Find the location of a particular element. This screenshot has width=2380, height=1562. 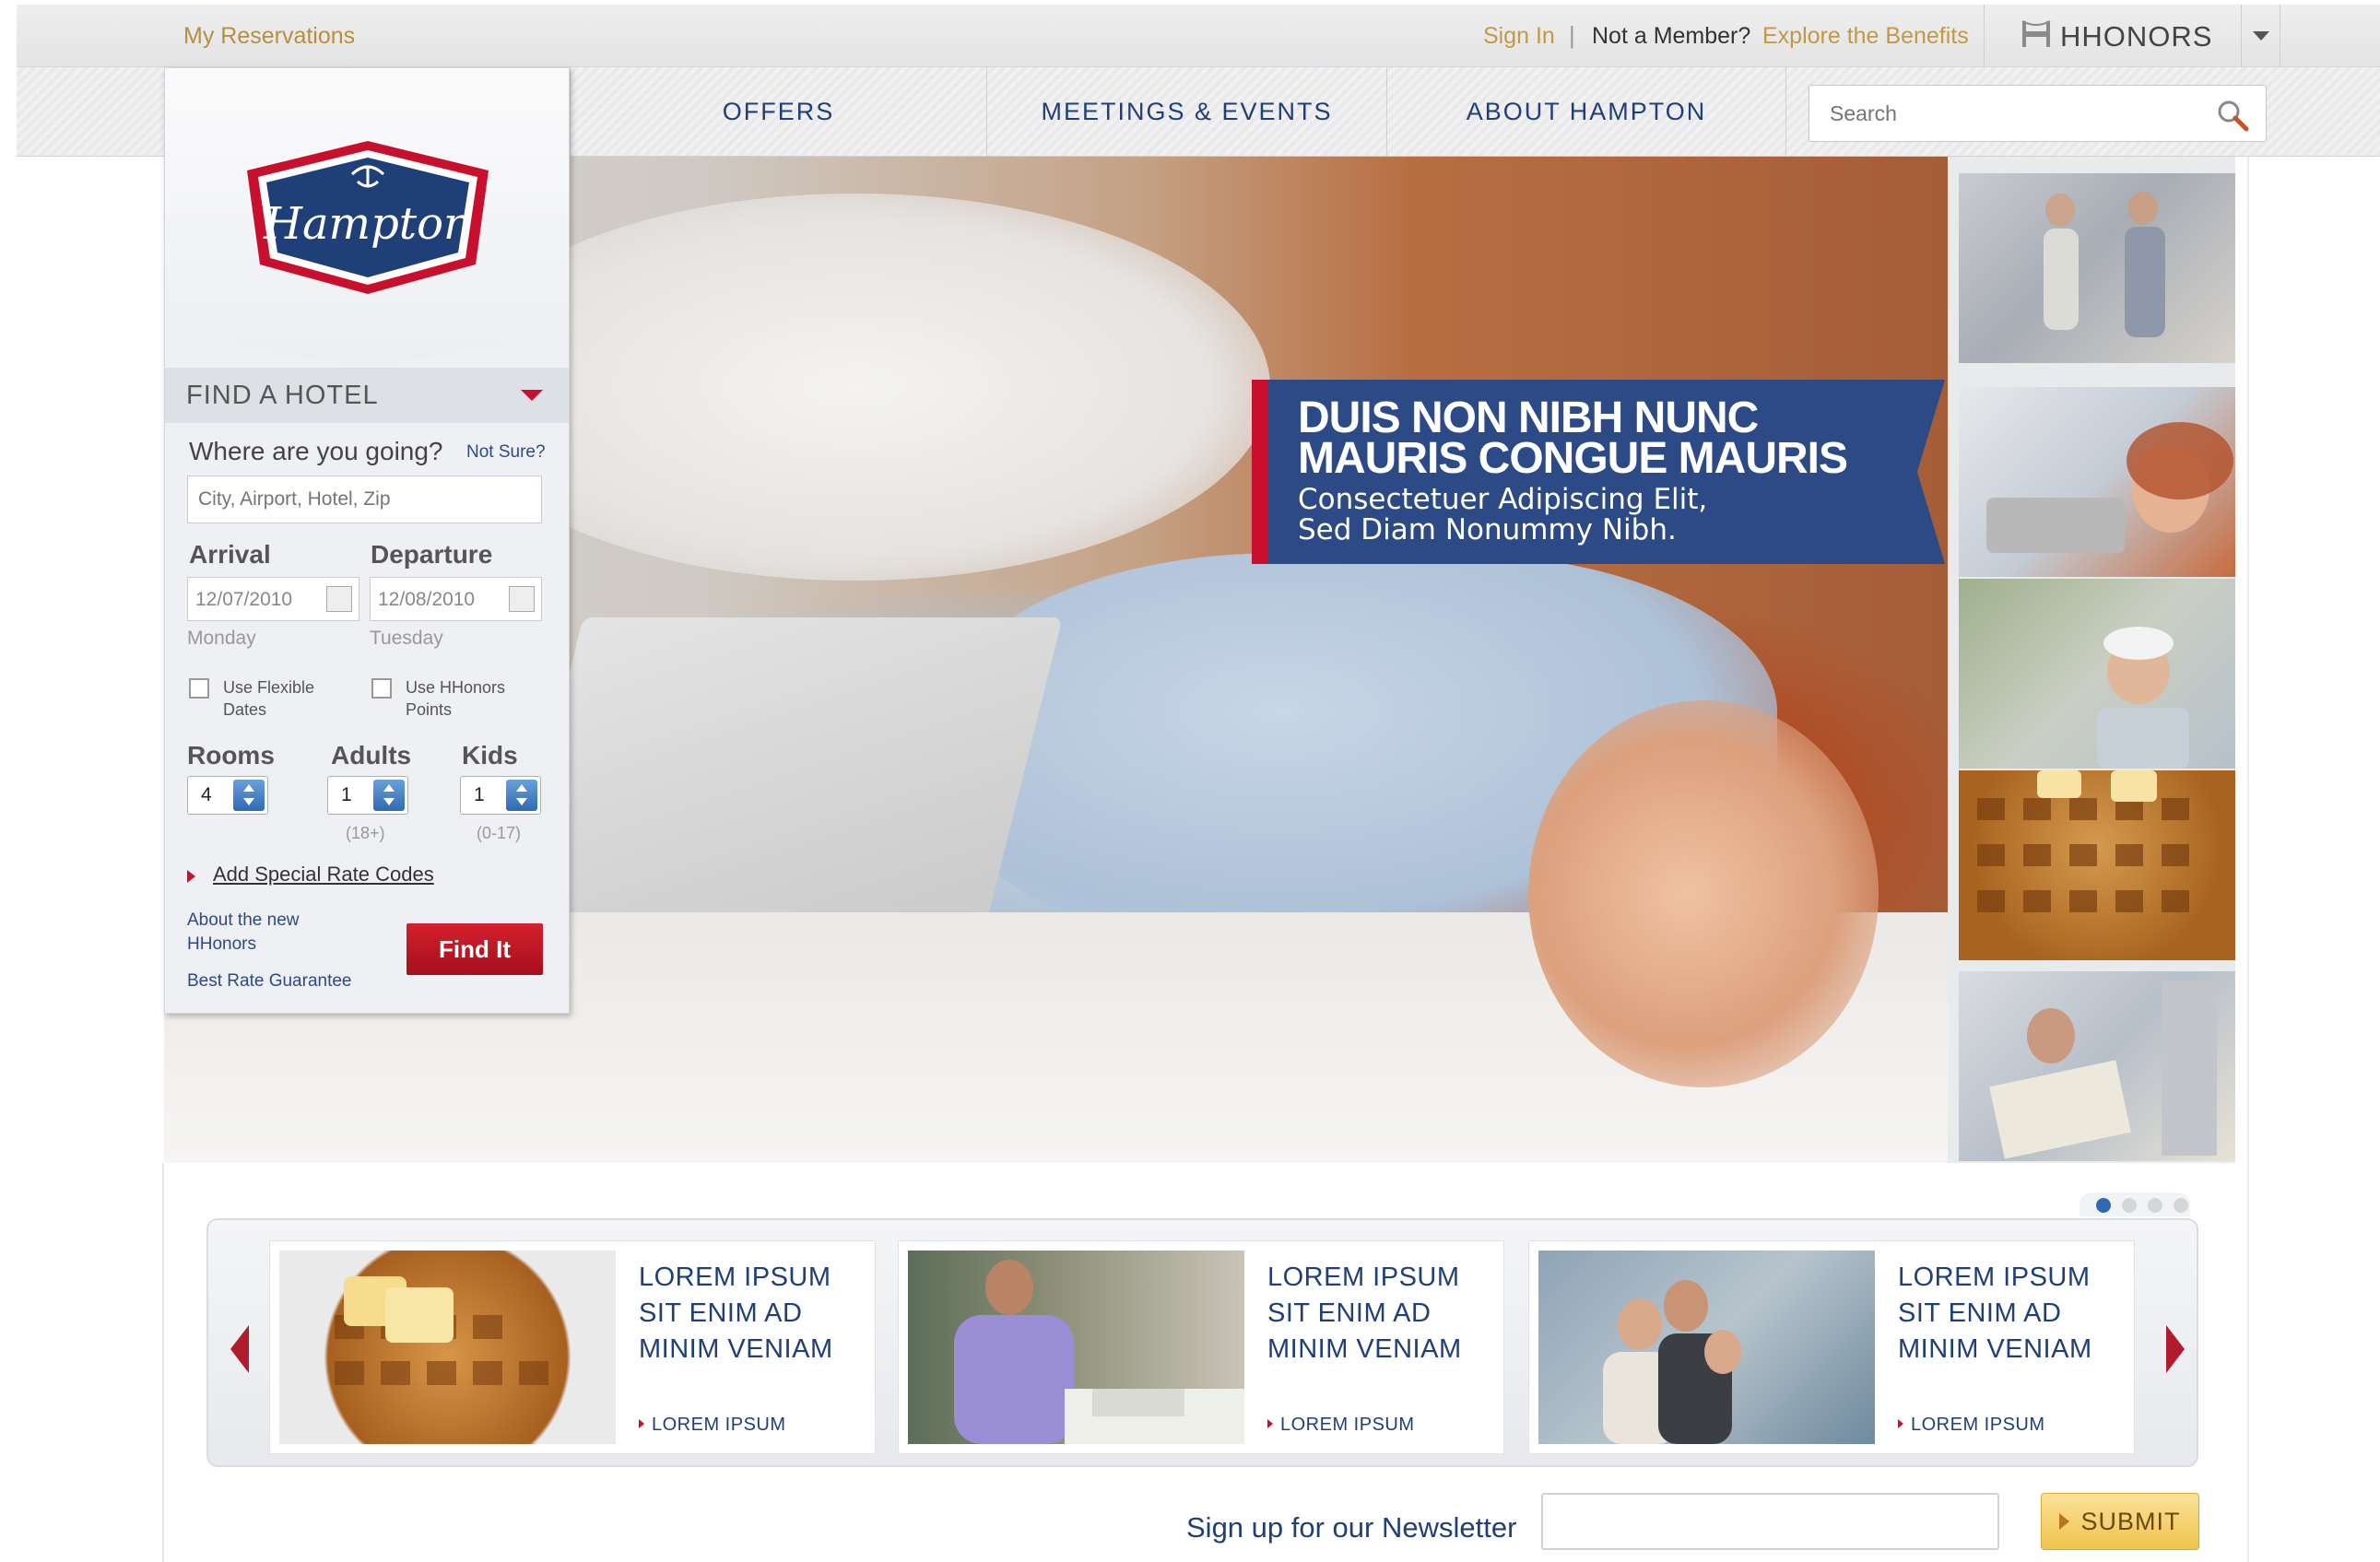

departure-day: Tuesday is located at coordinates (406, 638).